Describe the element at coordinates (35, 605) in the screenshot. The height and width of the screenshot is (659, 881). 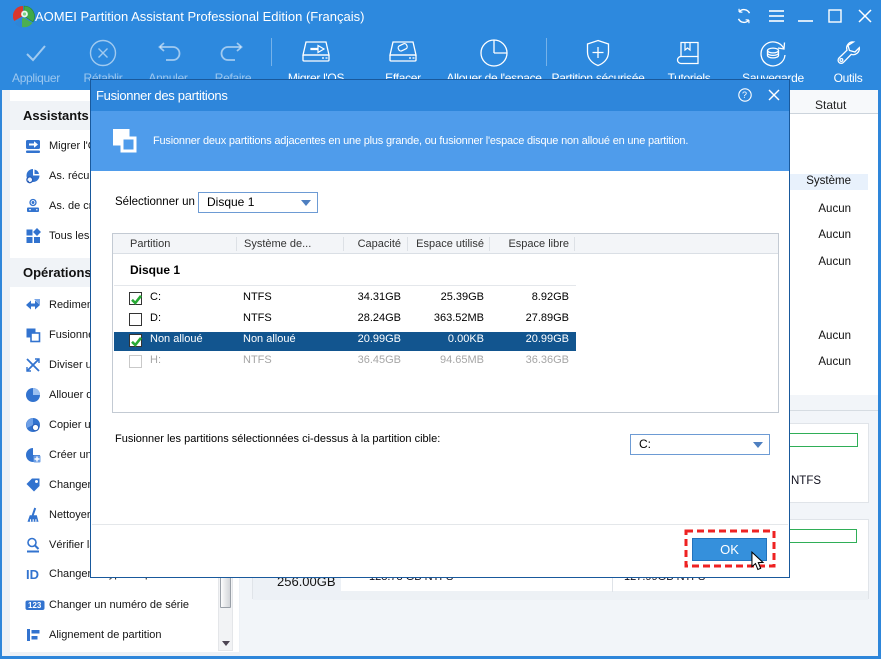
I see `svg-text: 123` at that location.